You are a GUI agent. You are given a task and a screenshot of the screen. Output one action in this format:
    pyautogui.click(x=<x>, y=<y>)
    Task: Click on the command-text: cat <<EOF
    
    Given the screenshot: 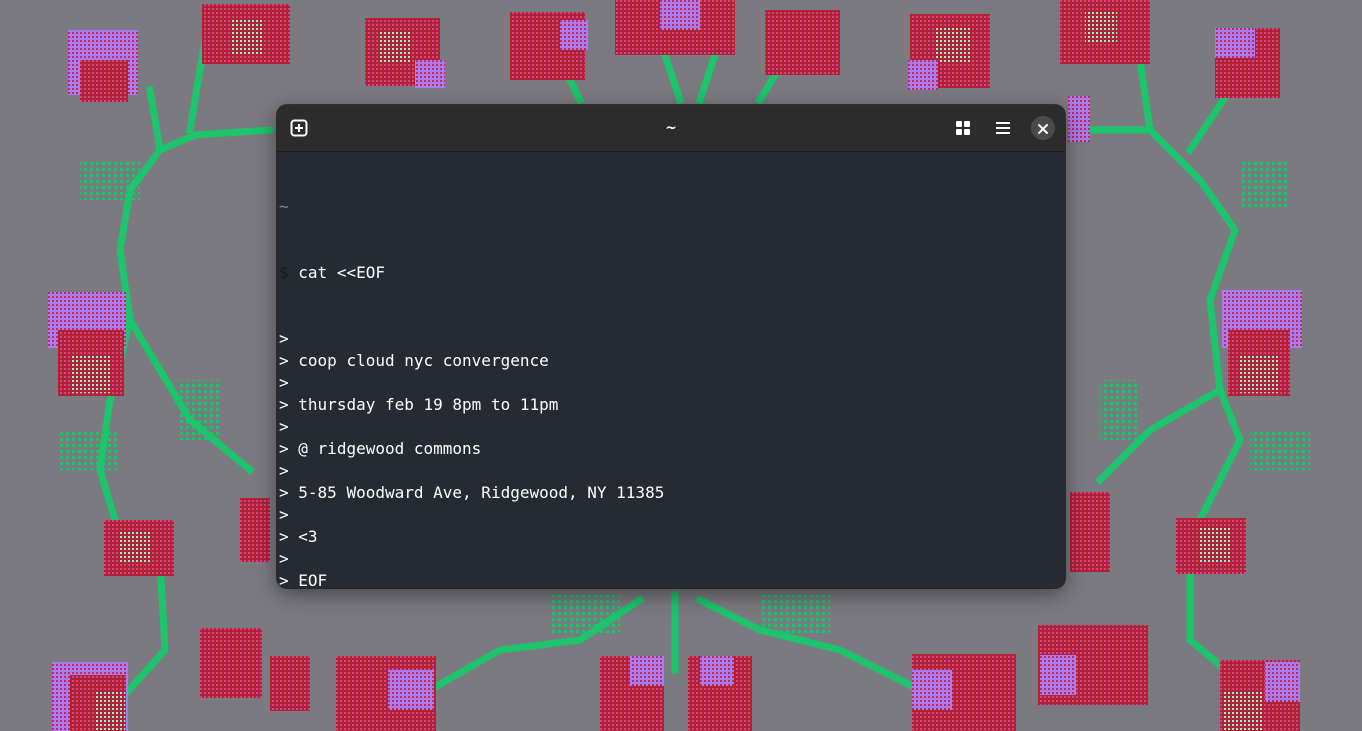 What is the action you would take?
    pyautogui.click(x=341, y=272)
    